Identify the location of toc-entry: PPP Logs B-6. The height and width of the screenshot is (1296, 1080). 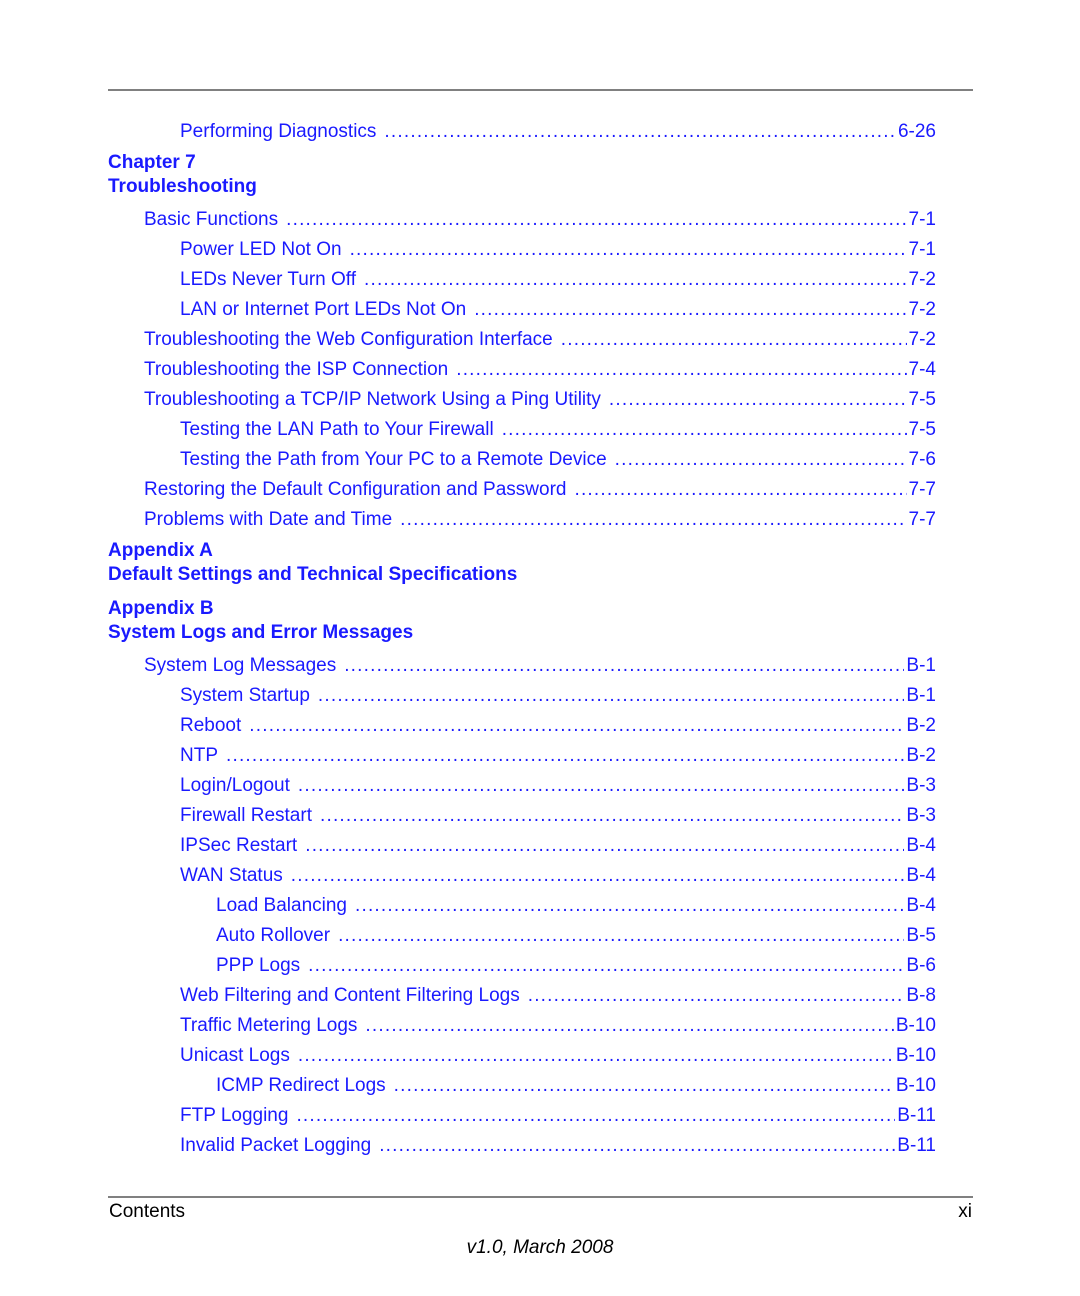
(576, 968).